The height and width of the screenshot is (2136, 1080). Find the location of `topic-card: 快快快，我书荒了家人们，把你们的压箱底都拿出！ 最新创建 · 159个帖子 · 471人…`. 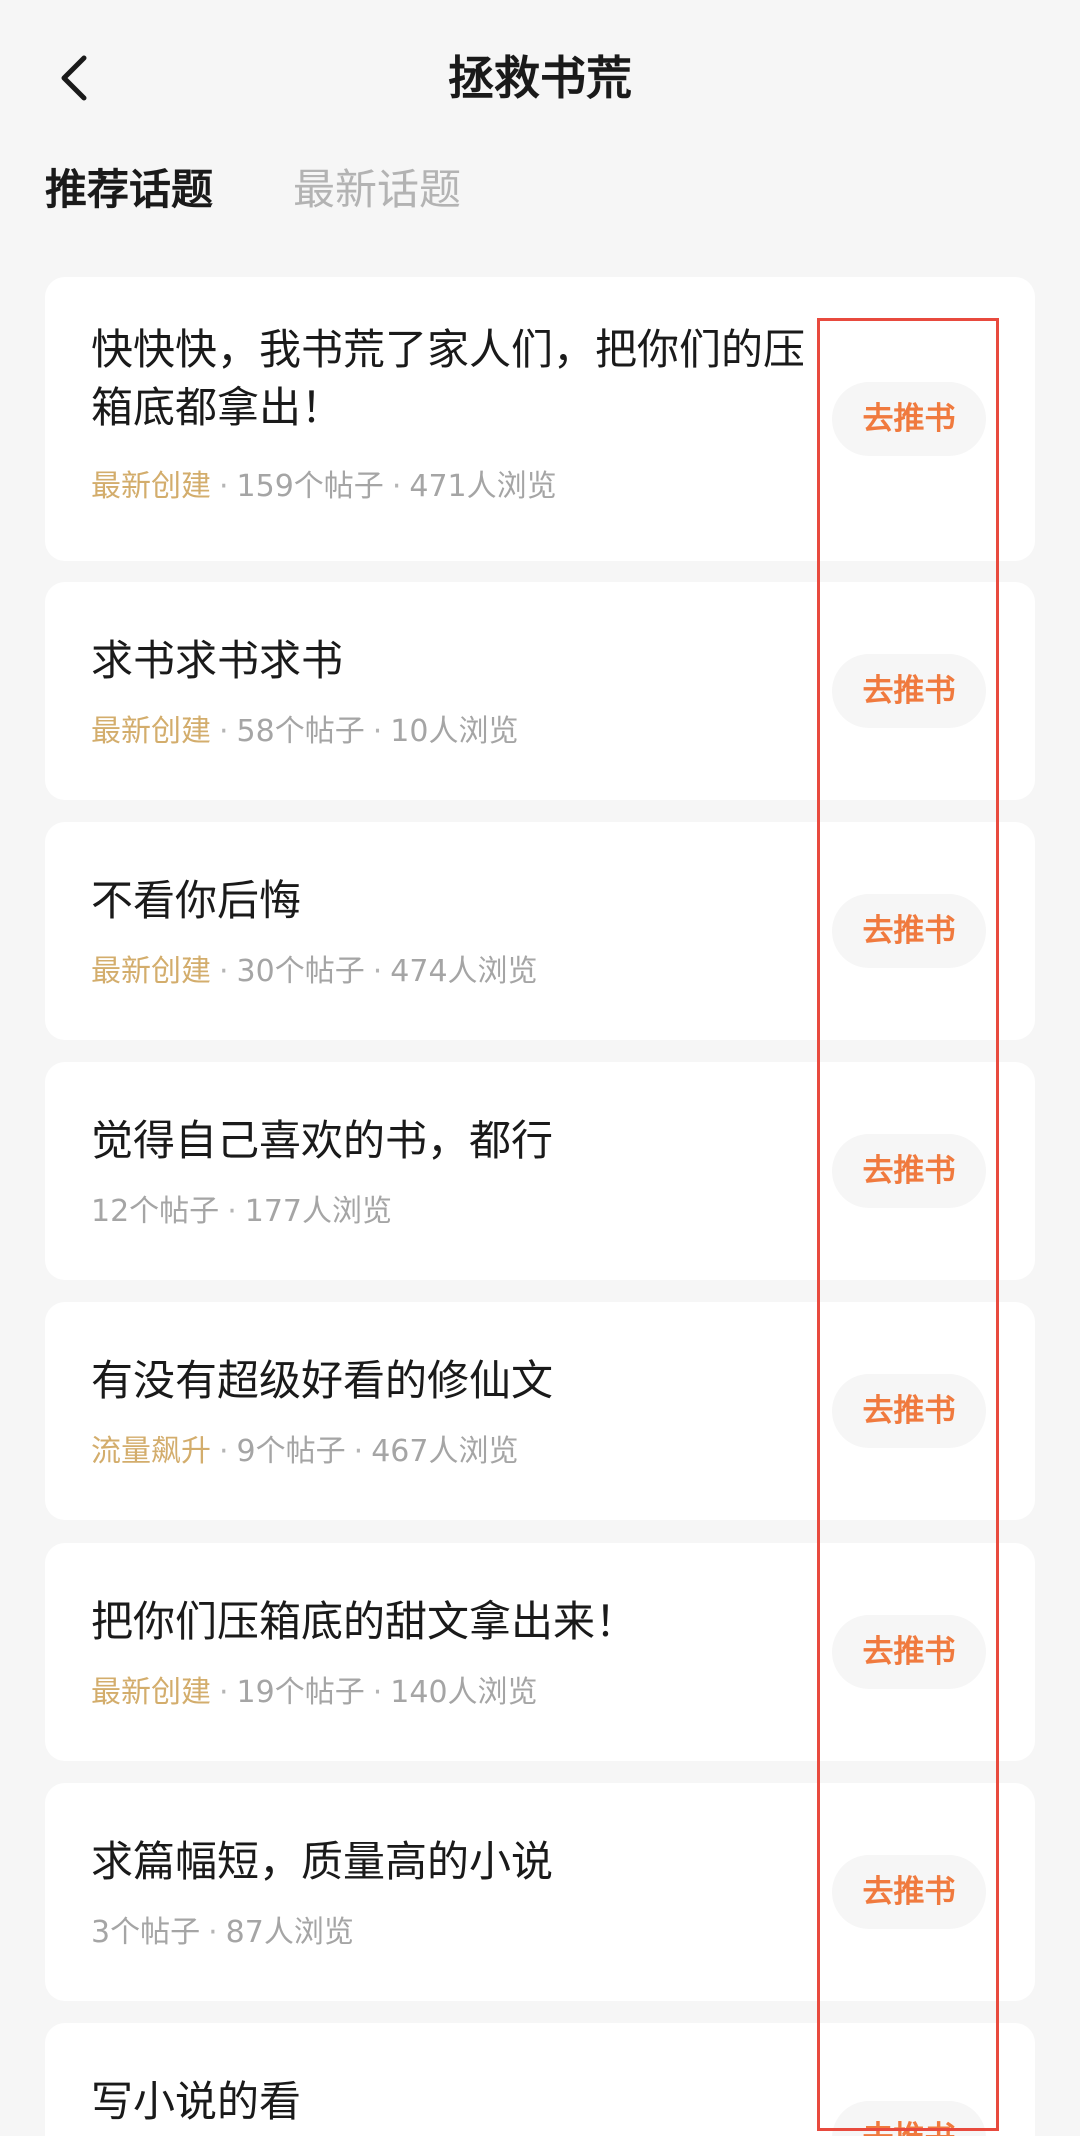

topic-card: 快快快，我书荒了家人们，把你们的压箱底都拿出！ 最新创建 · 159个帖子 · 471人… is located at coordinates (540, 419).